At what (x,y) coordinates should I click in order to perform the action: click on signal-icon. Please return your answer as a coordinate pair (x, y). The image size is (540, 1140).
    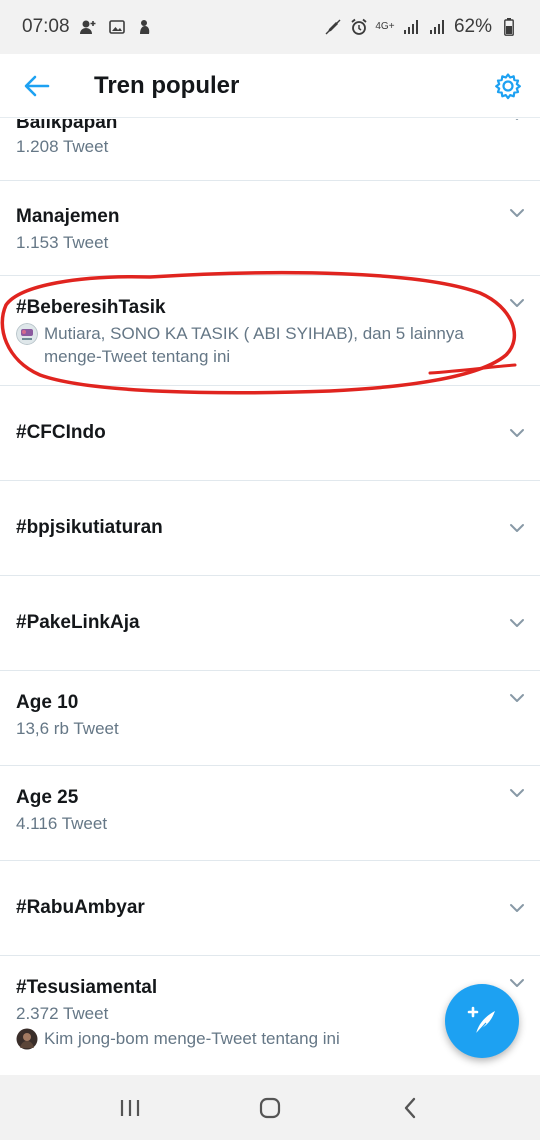
    Looking at the image, I should click on (411, 27).